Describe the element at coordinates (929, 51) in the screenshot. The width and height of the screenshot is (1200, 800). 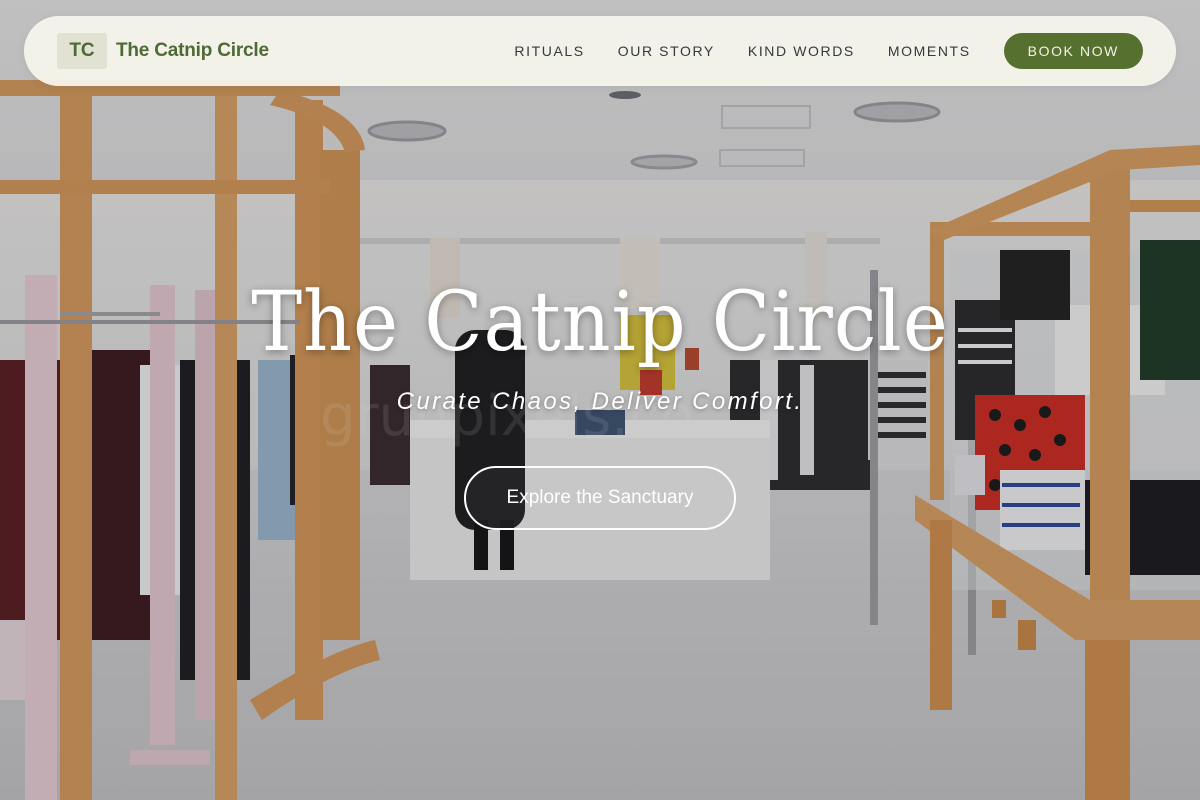
I see `nav-link-moments: MOMENTS` at that location.